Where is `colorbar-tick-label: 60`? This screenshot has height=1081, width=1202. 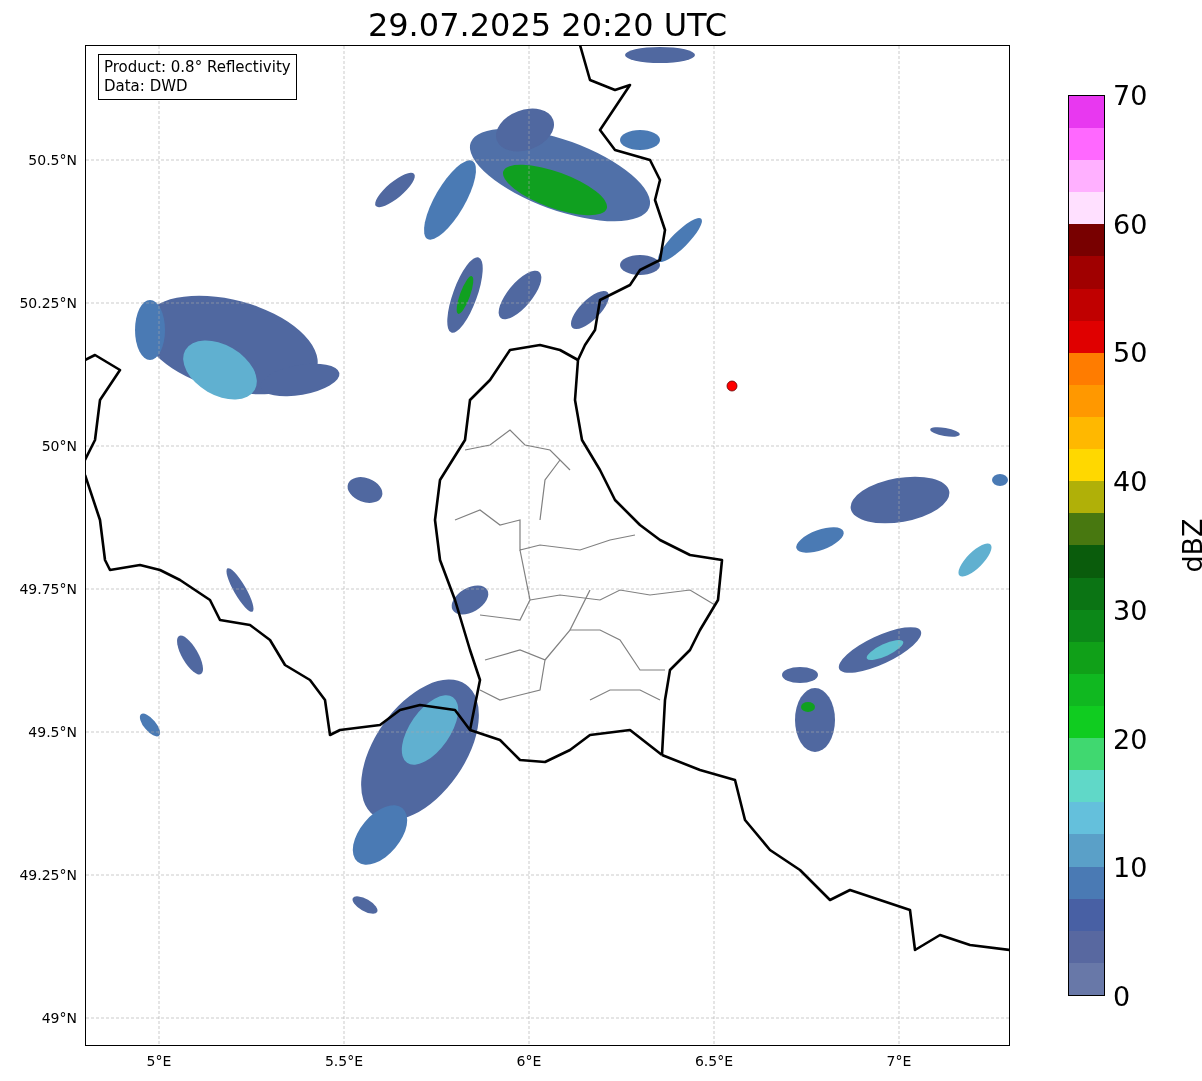
colorbar-tick-label: 60 is located at coordinates (1130, 224).